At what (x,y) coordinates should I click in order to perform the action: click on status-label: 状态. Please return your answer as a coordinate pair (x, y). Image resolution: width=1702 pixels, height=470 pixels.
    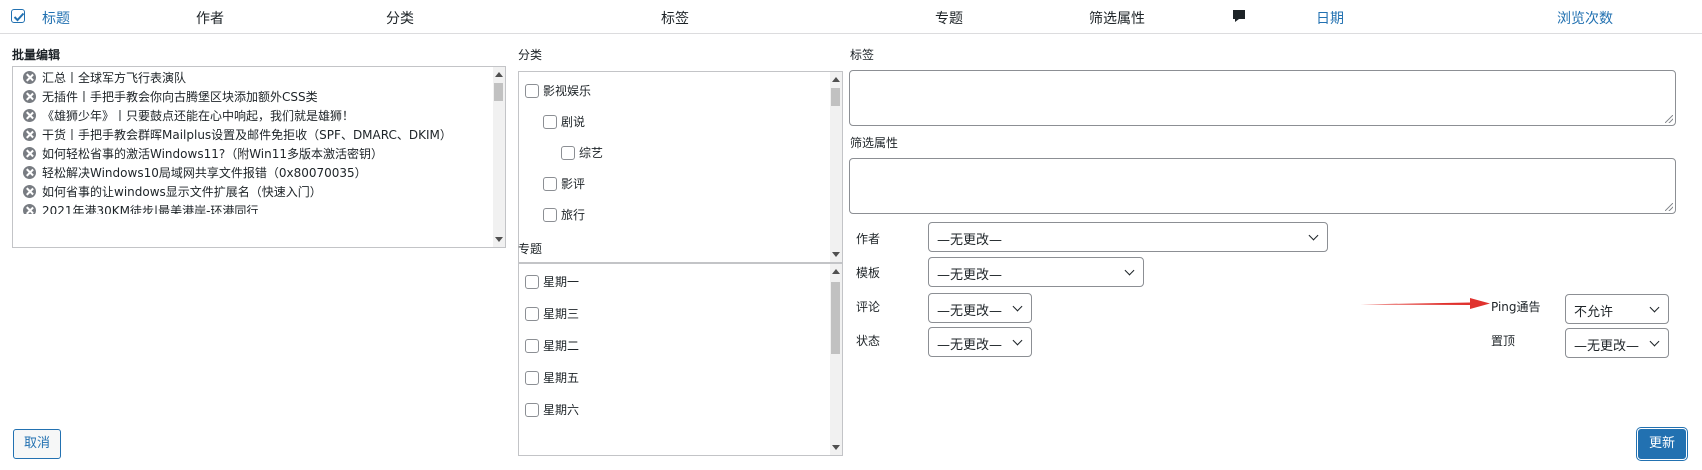
    Looking at the image, I should click on (868, 341).